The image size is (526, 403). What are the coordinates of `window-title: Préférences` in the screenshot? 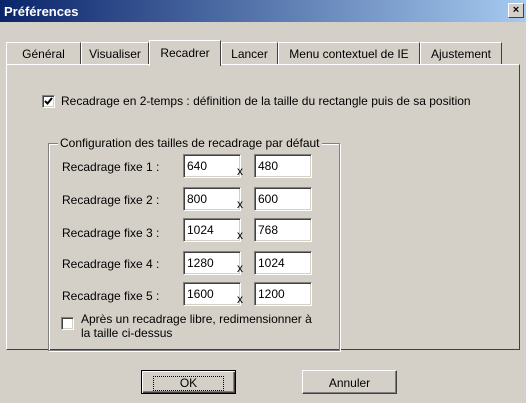 It's located at (41, 11).